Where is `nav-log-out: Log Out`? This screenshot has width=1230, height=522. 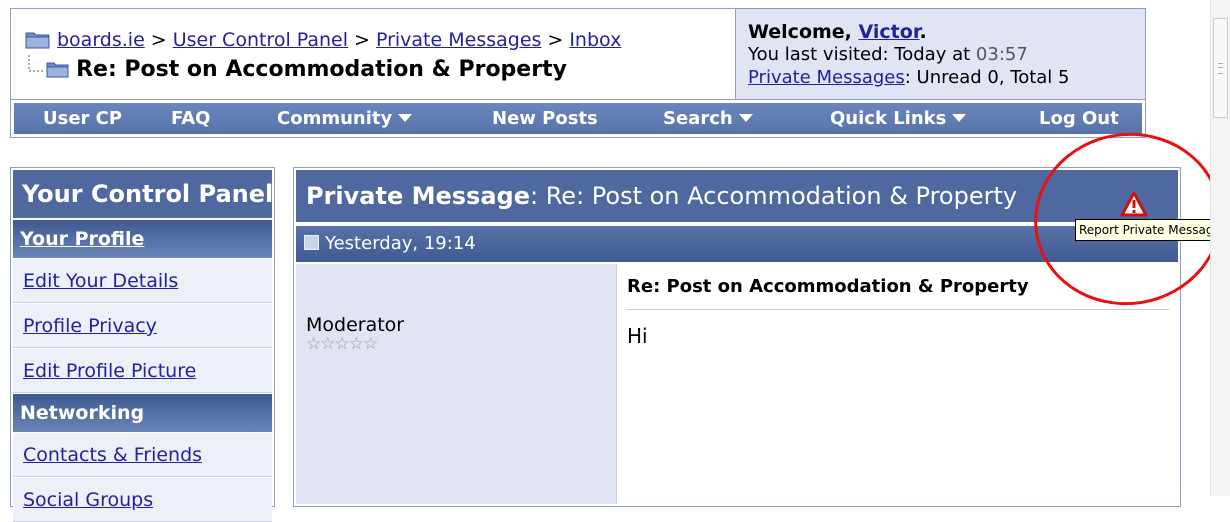
nav-log-out: Log Out is located at coordinates (1079, 118).